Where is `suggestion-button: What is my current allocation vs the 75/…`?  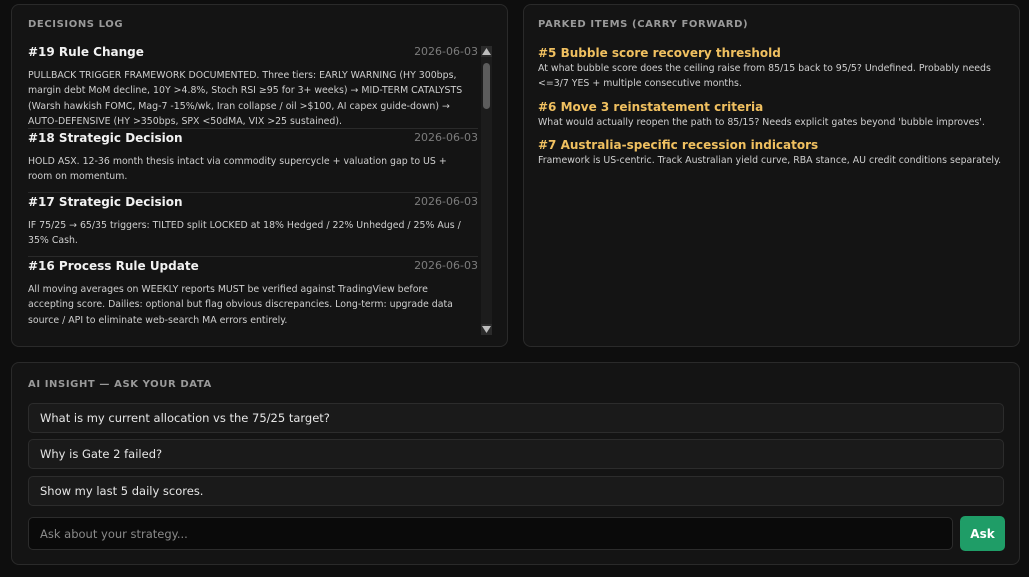 suggestion-button: What is my current allocation vs the 75/… is located at coordinates (516, 418).